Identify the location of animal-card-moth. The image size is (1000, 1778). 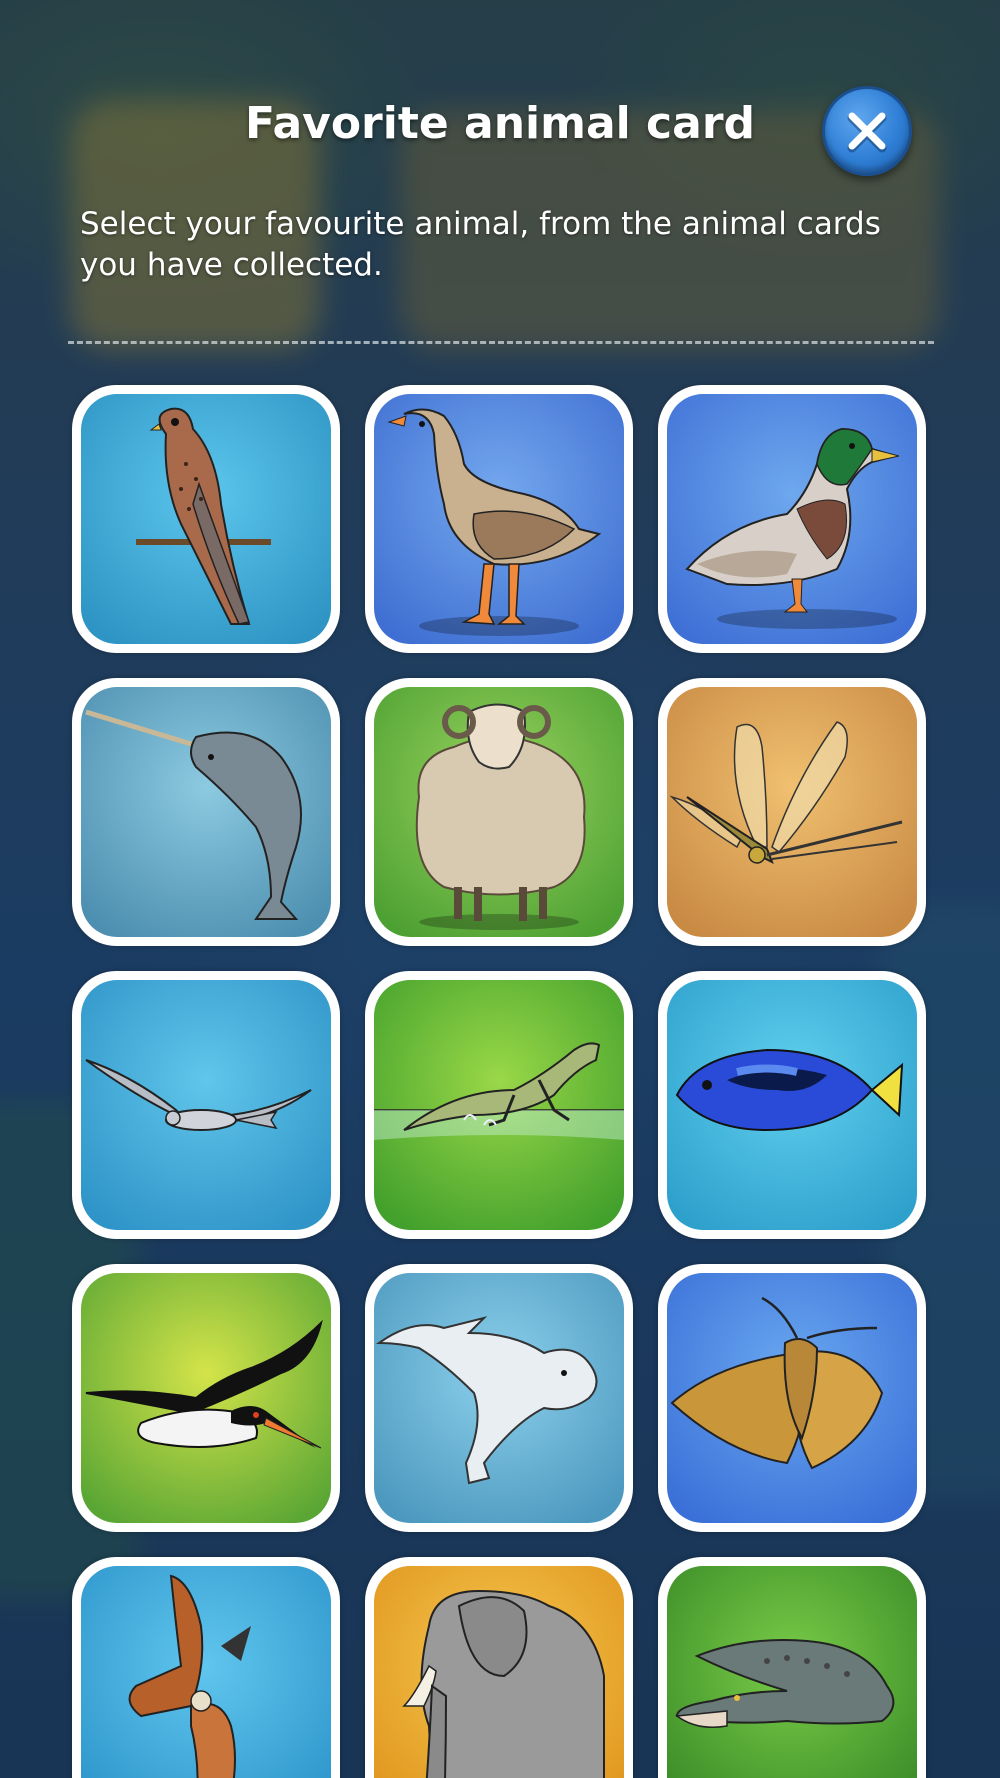
(792, 1398).